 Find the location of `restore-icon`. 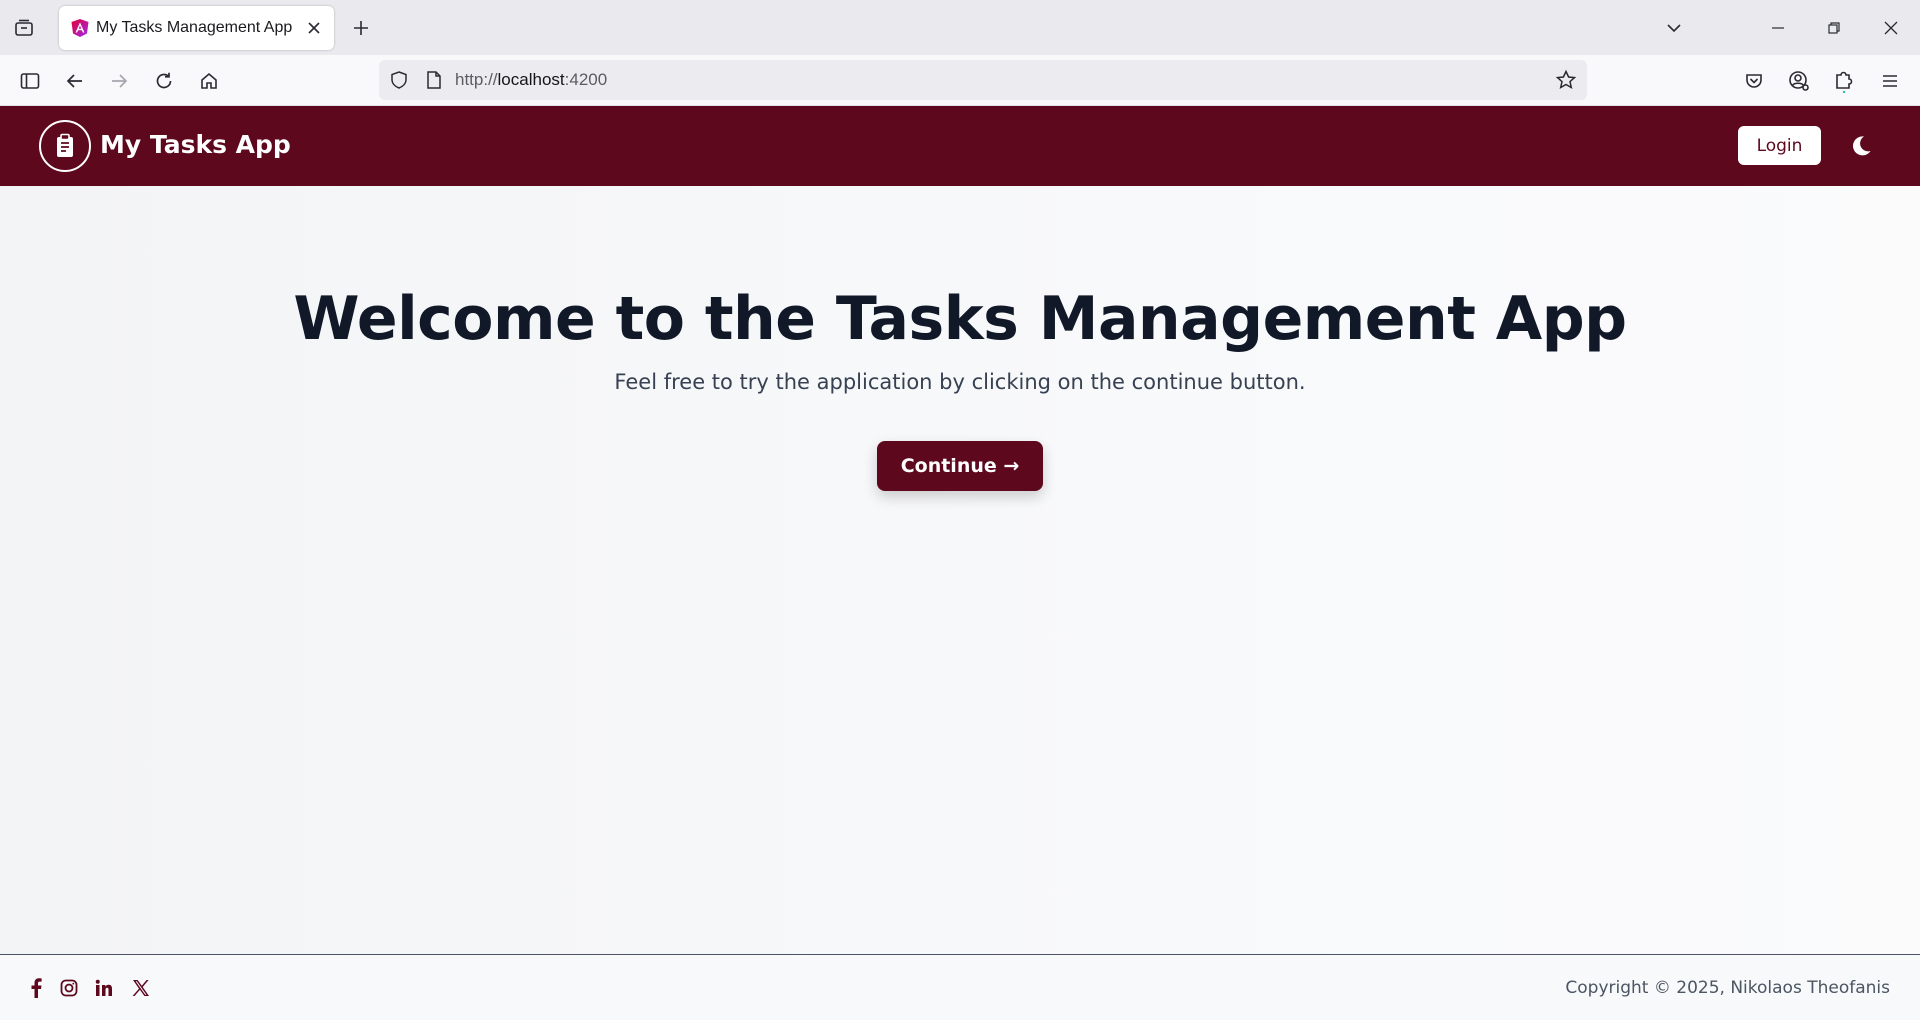

restore-icon is located at coordinates (1834, 28).